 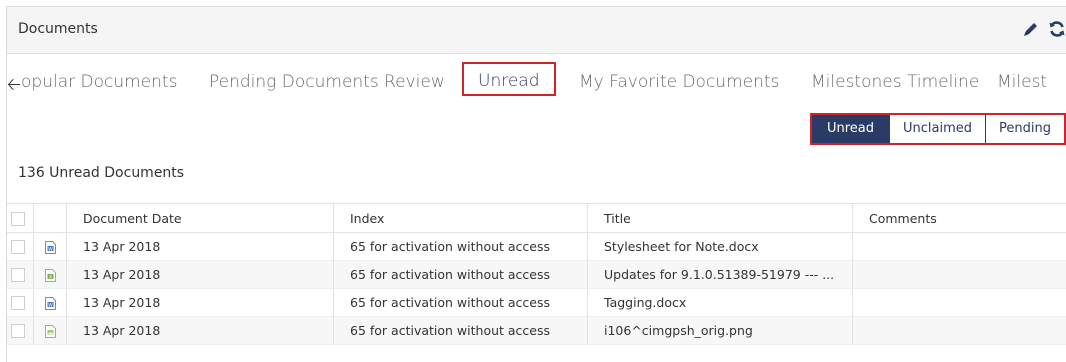 I want to click on filter-unread-button: Unread, so click(x=851, y=129).